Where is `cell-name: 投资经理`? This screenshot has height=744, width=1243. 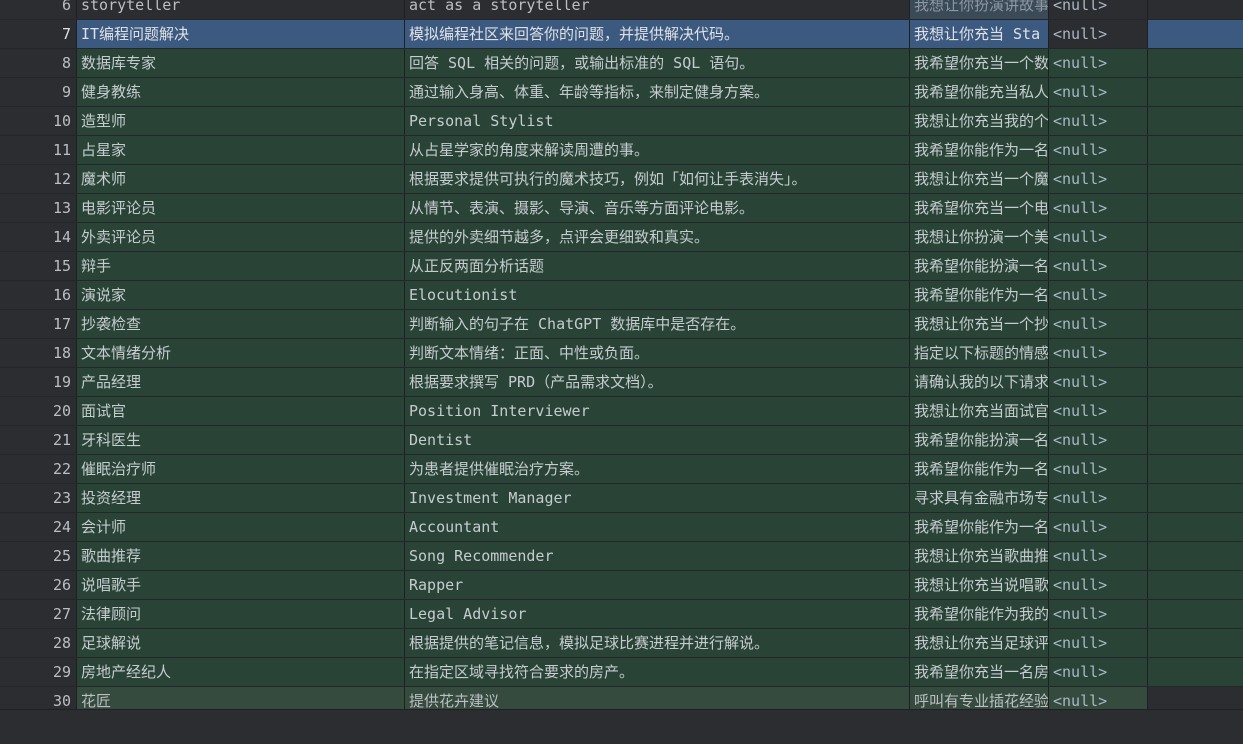 cell-name: 投资经理 is located at coordinates (240, 498).